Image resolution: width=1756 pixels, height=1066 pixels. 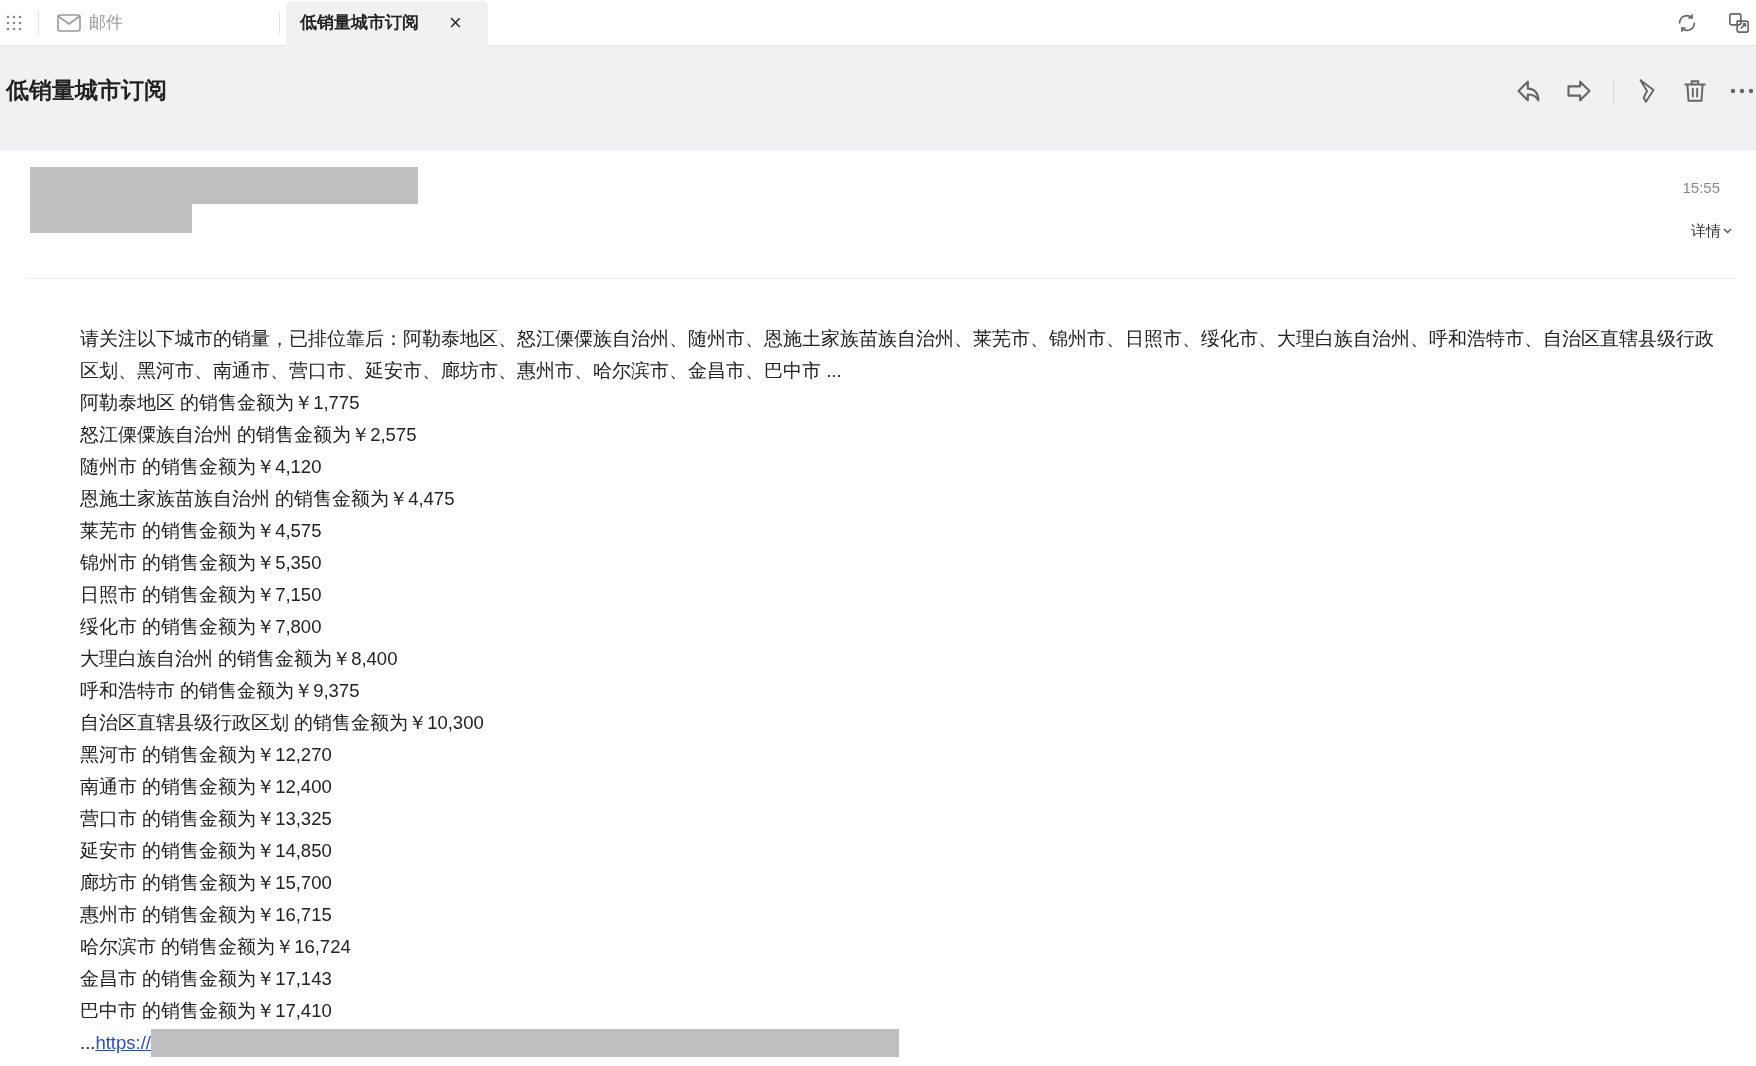 I want to click on close-tab-button: ×, so click(x=455, y=23).